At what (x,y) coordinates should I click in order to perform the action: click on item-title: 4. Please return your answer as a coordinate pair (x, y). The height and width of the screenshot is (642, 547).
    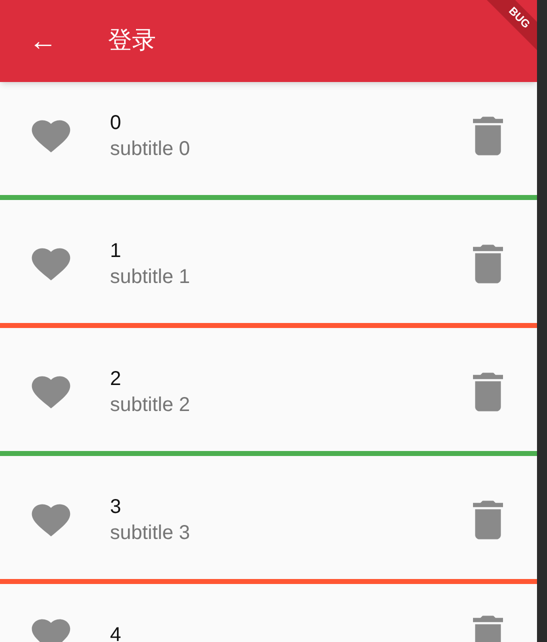
    Looking at the image, I should click on (116, 632).